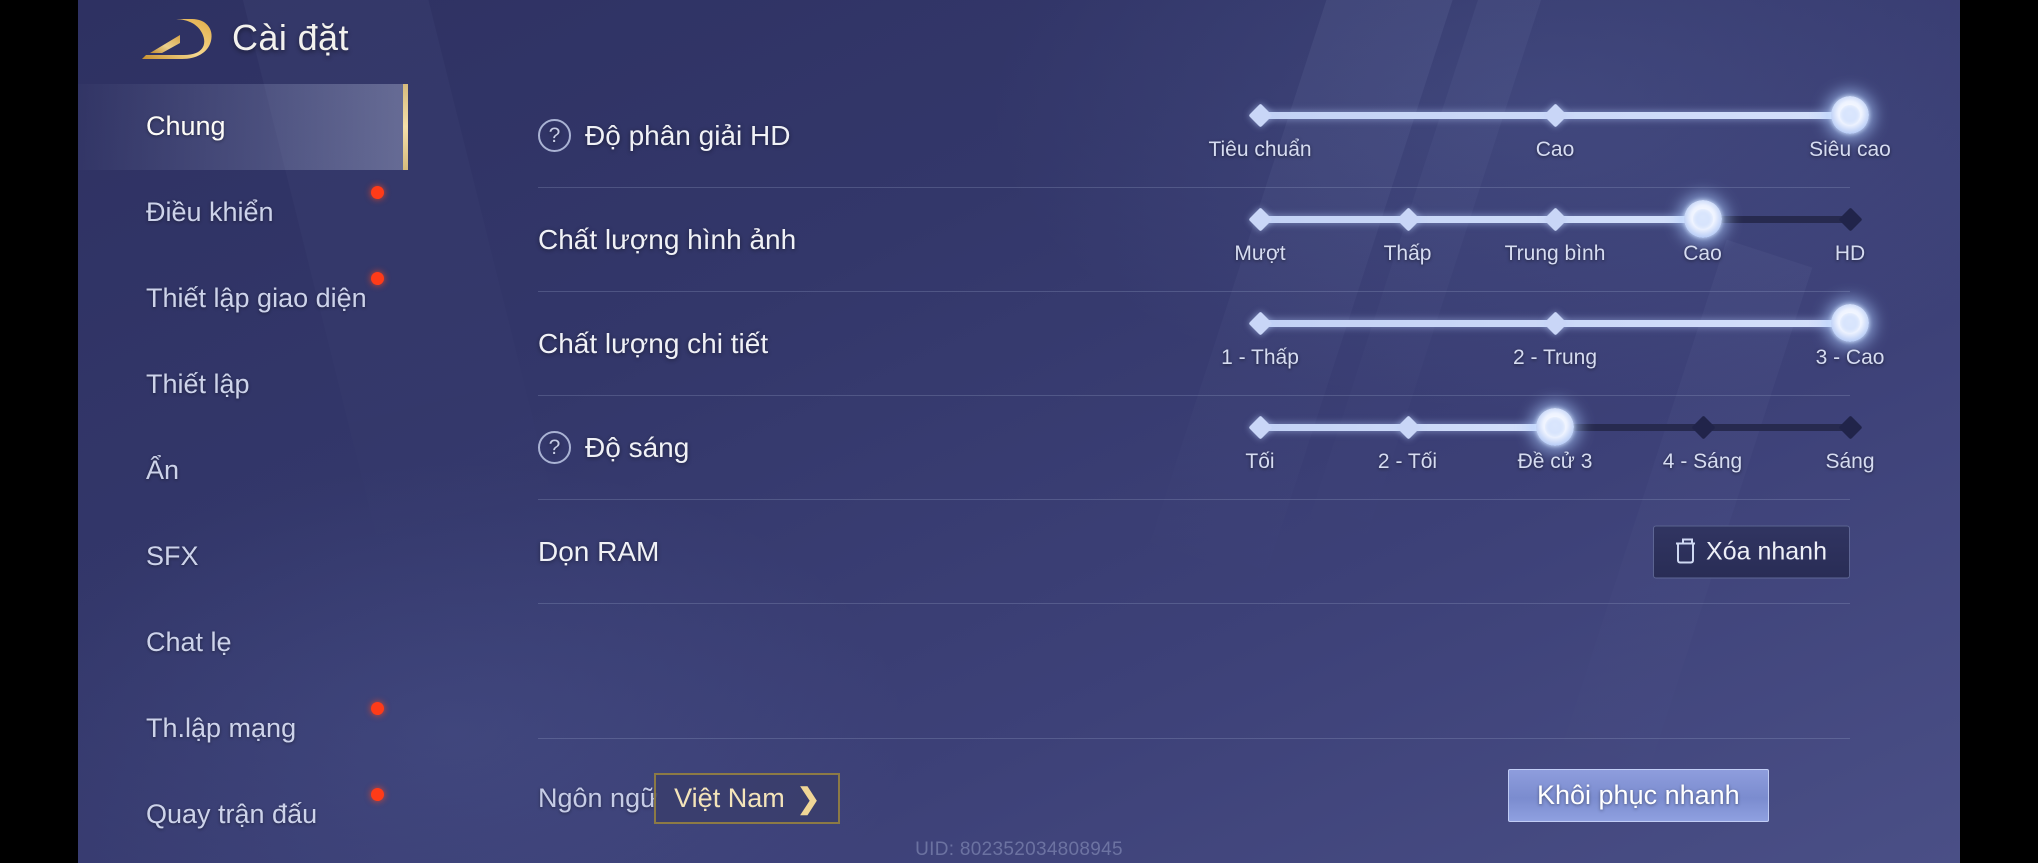 The width and height of the screenshot is (2038, 863). I want to click on slider-option-label-4: Sáng, so click(1849, 462).